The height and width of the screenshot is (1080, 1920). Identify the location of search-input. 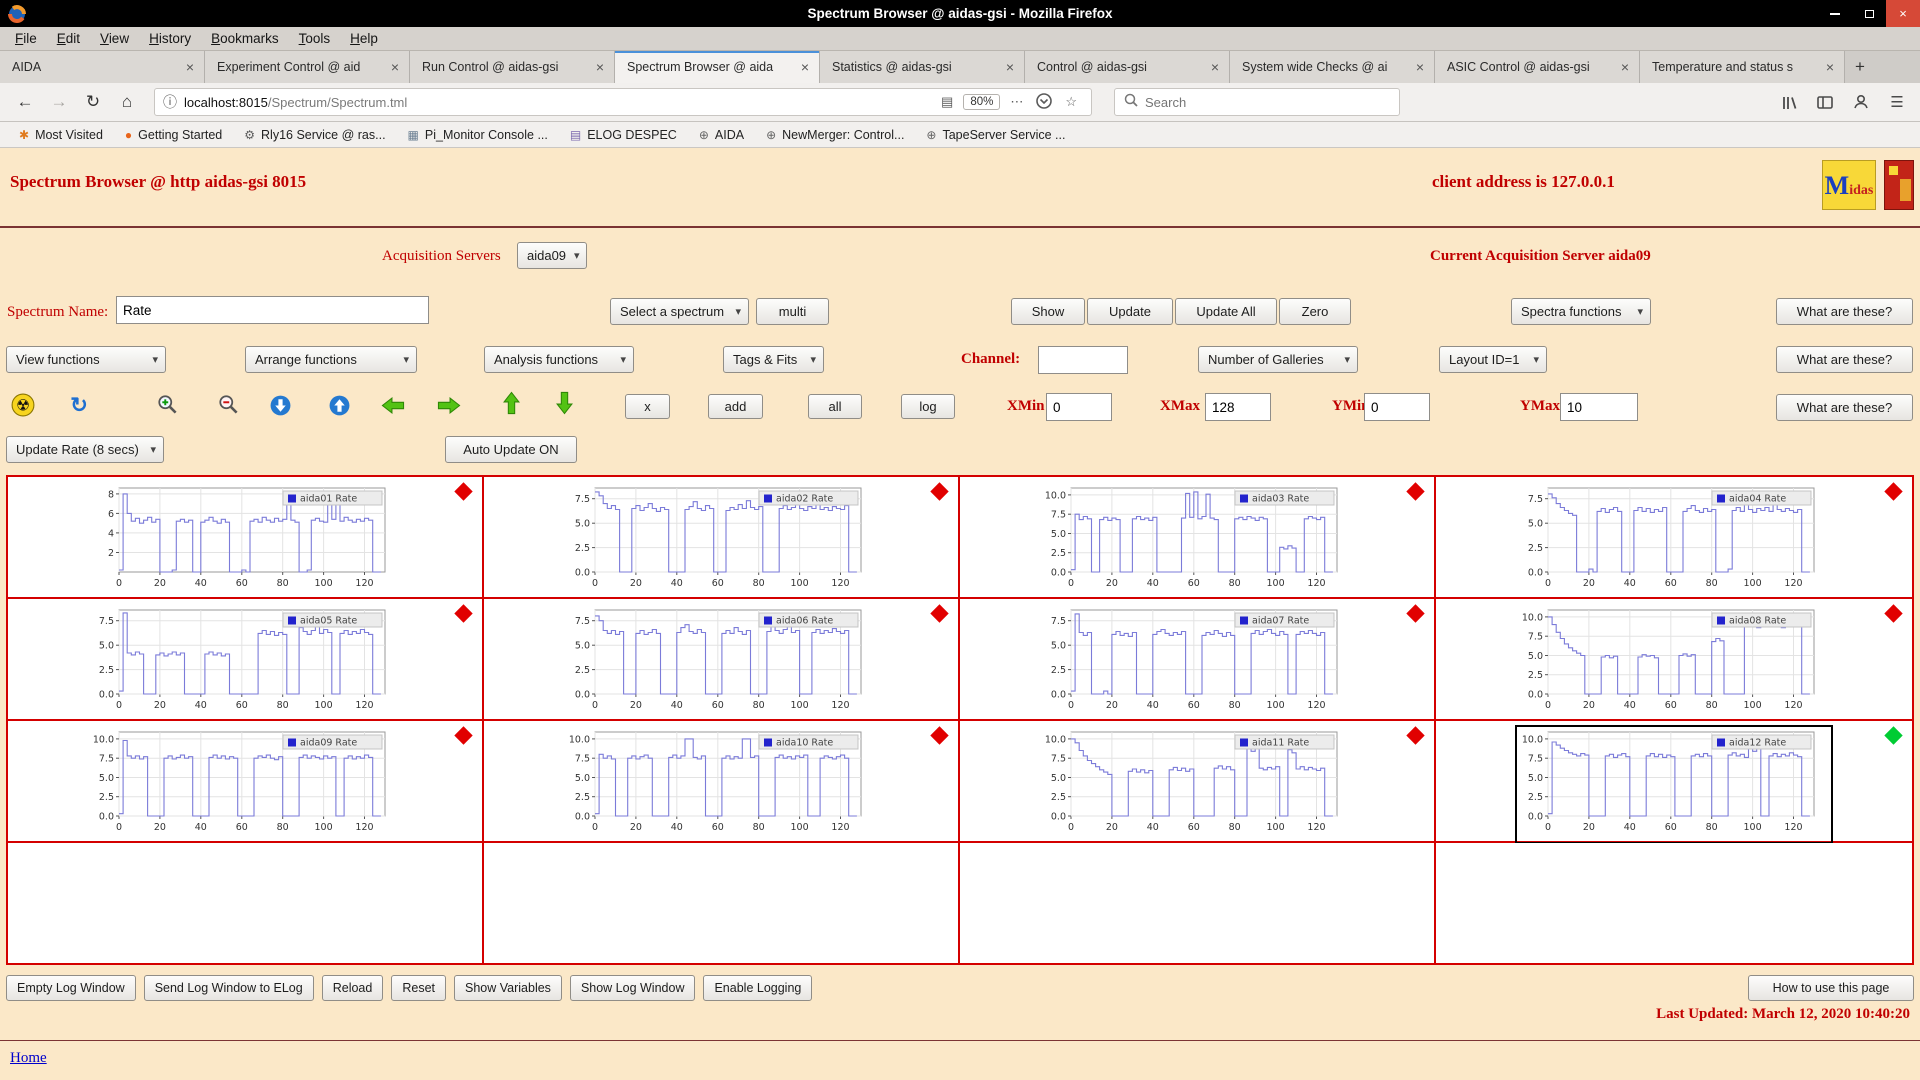
(1268, 102).